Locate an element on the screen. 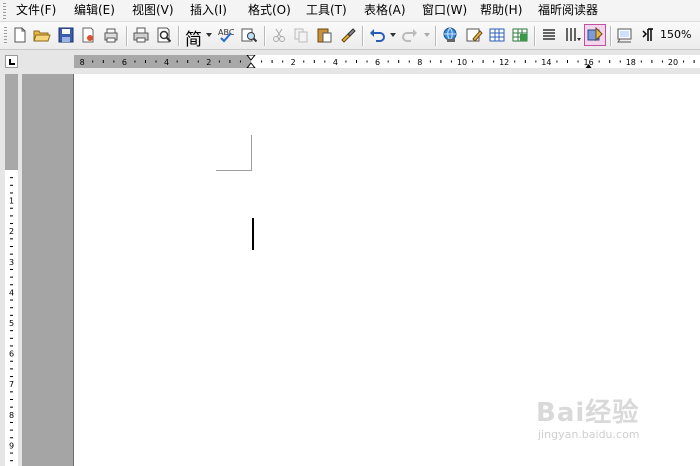  undo-icon is located at coordinates (377, 35).